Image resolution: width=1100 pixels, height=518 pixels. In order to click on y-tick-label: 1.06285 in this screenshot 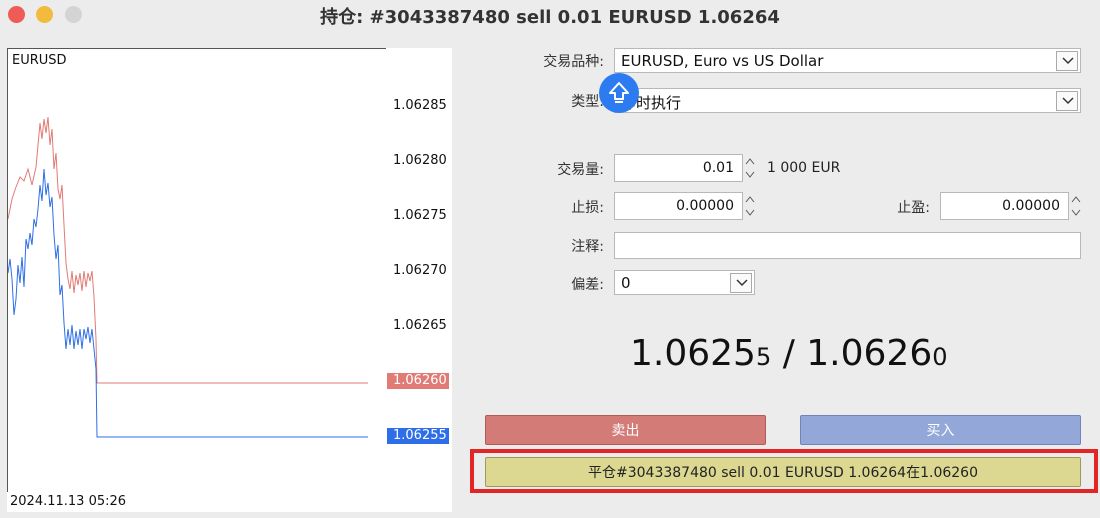, I will do `click(420, 105)`.